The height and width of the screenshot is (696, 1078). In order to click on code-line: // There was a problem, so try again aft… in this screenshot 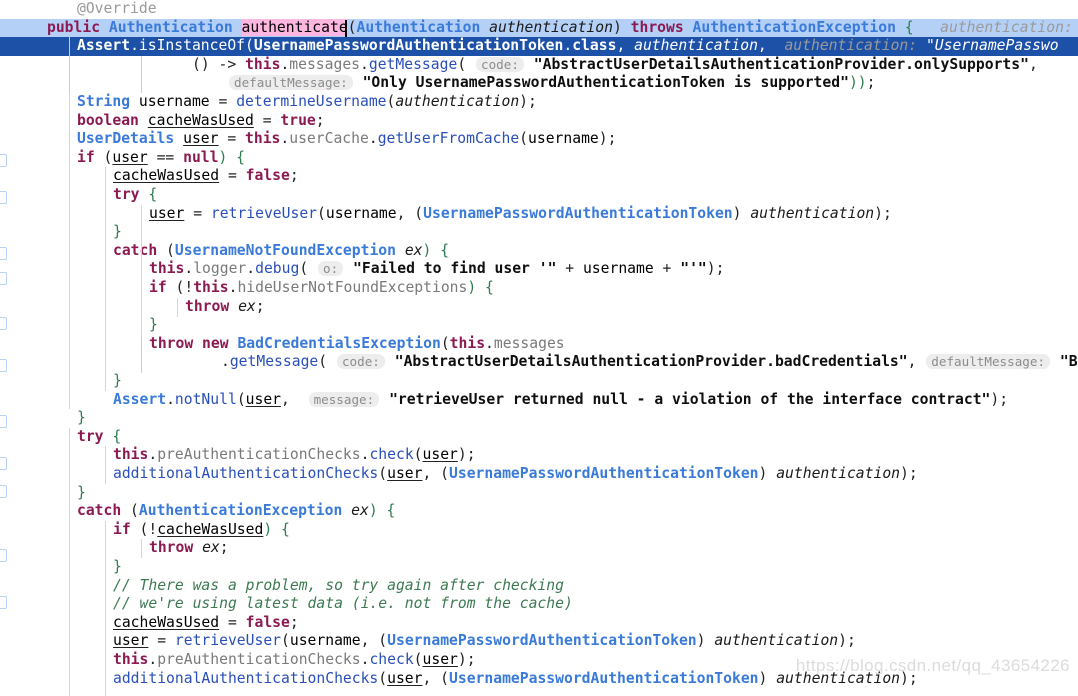, I will do `click(539, 586)`.